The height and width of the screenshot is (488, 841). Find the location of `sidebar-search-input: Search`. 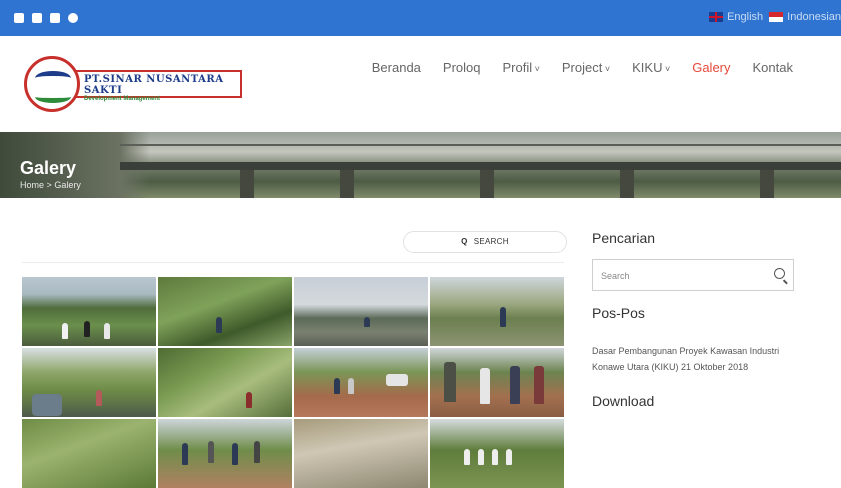

sidebar-search-input: Search is located at coordinates (693, 275).